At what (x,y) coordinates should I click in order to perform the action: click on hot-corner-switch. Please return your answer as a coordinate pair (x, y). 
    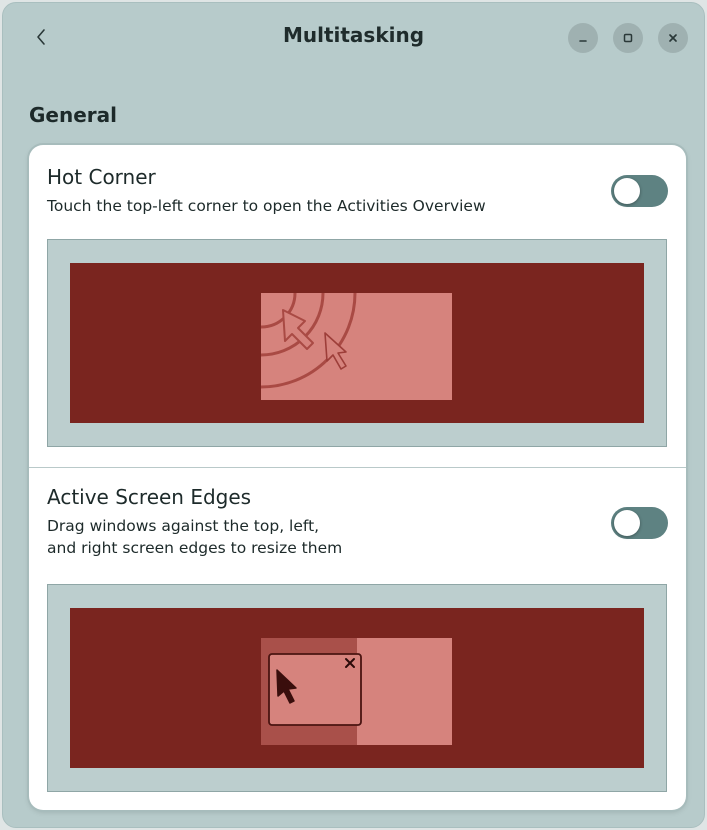
    Looking at the image, I should click on (639, 191).